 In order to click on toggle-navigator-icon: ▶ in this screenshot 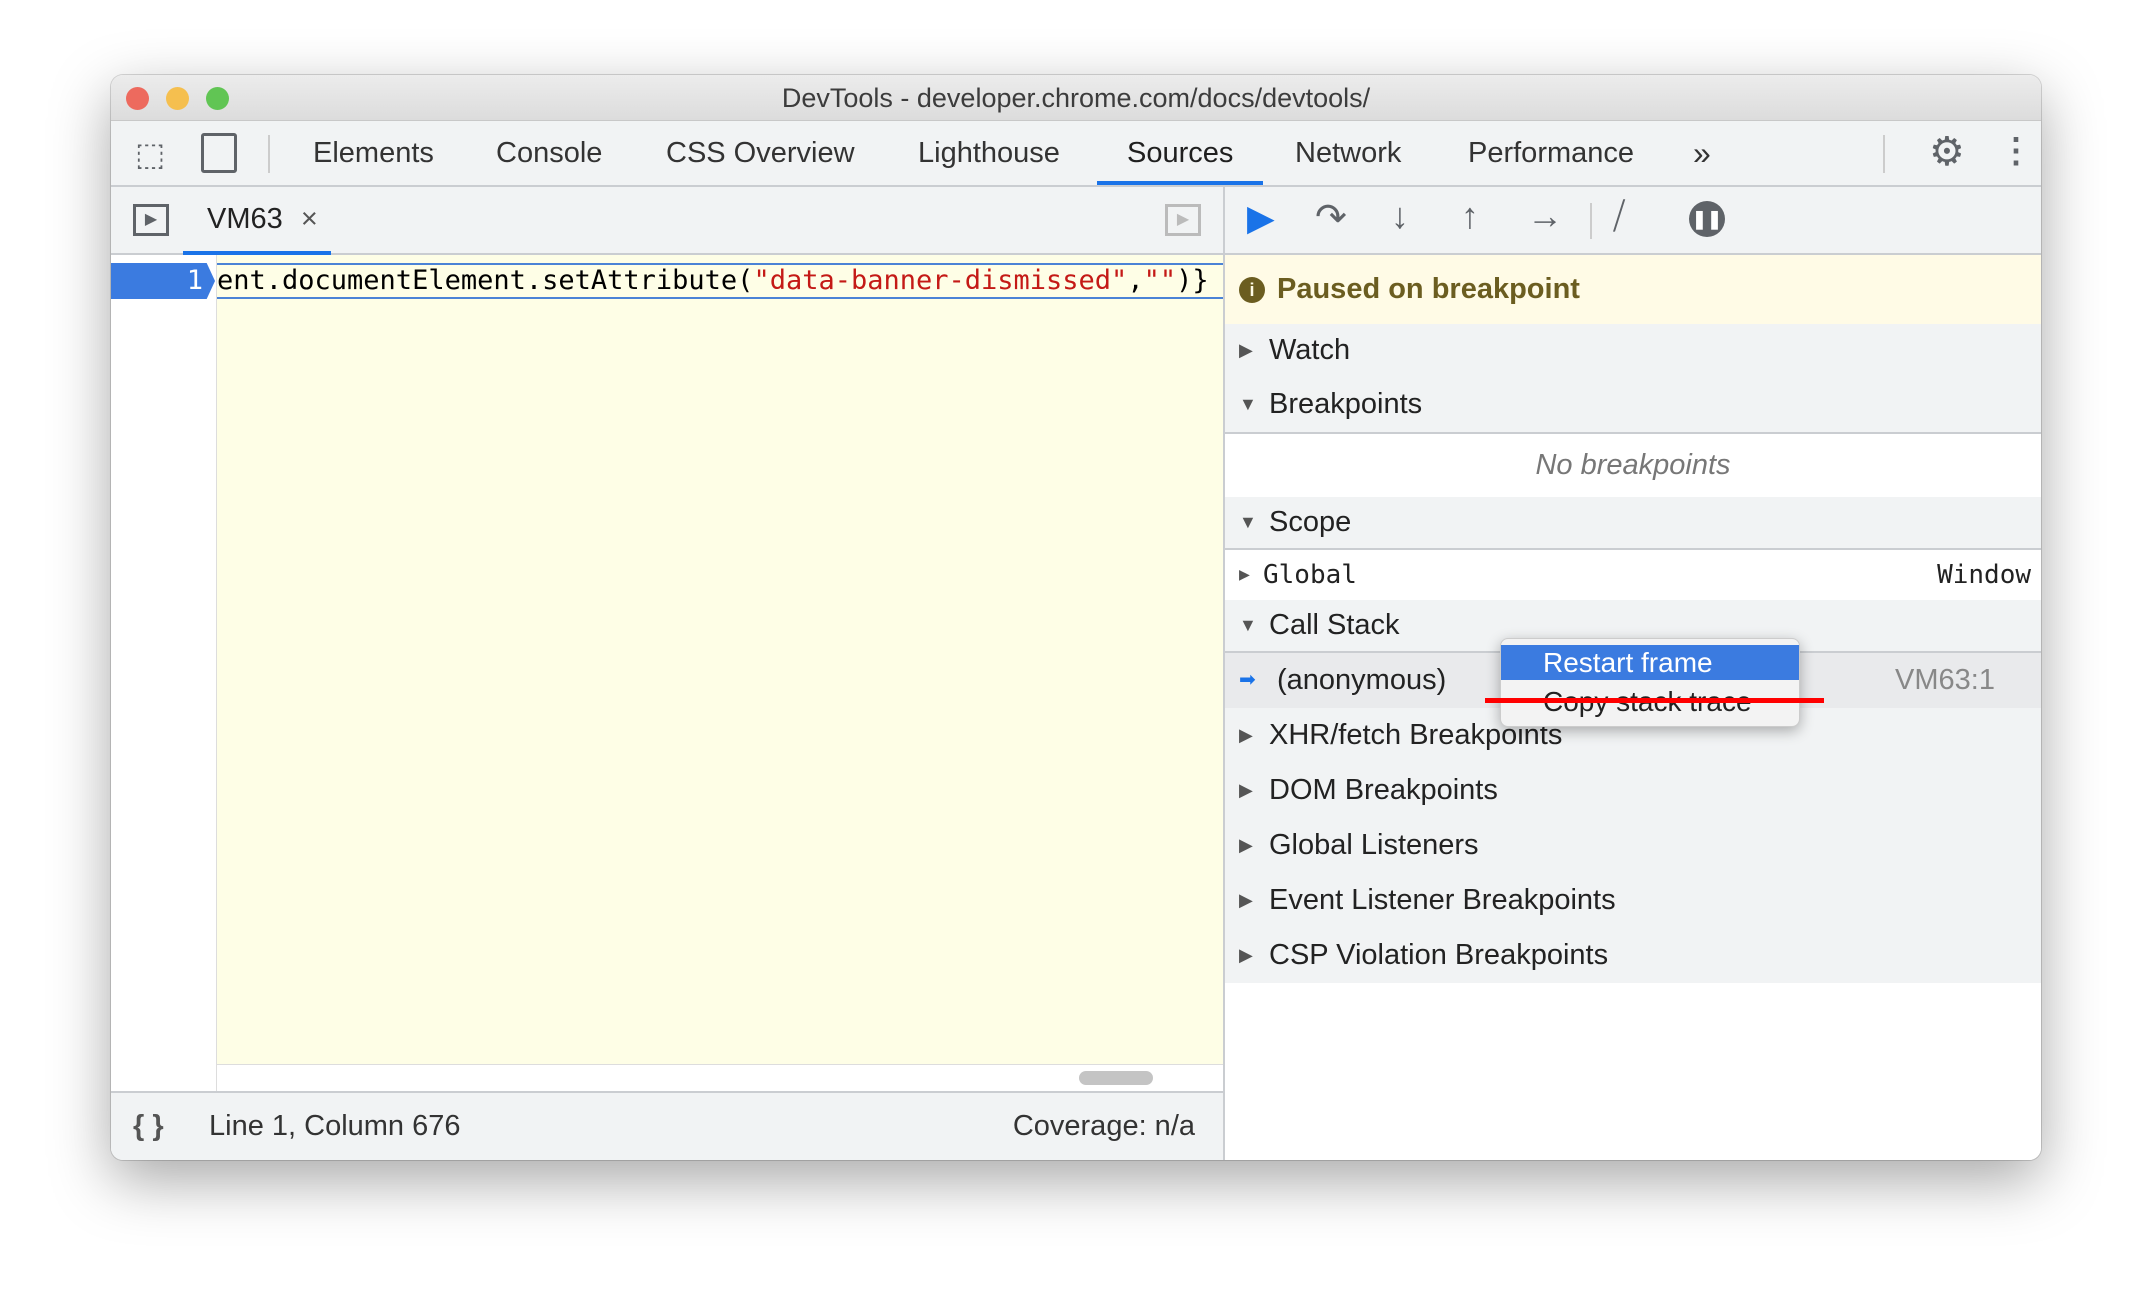, I will do `click(151, 220)`.